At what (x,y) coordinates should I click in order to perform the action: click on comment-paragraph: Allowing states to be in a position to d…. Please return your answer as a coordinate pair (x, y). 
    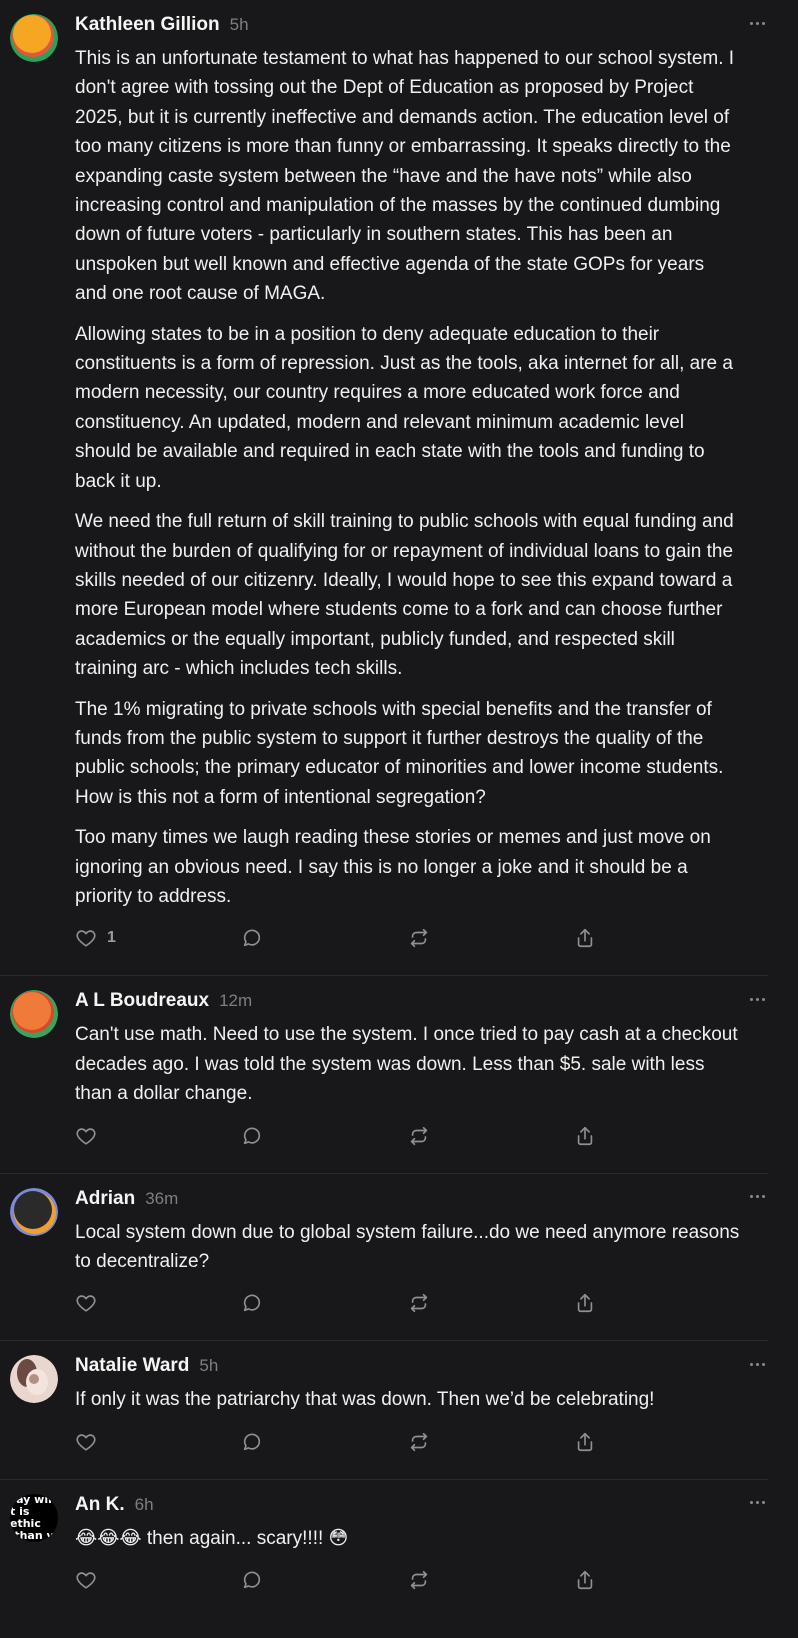
    Looking at the image, I should click on (404, 407).